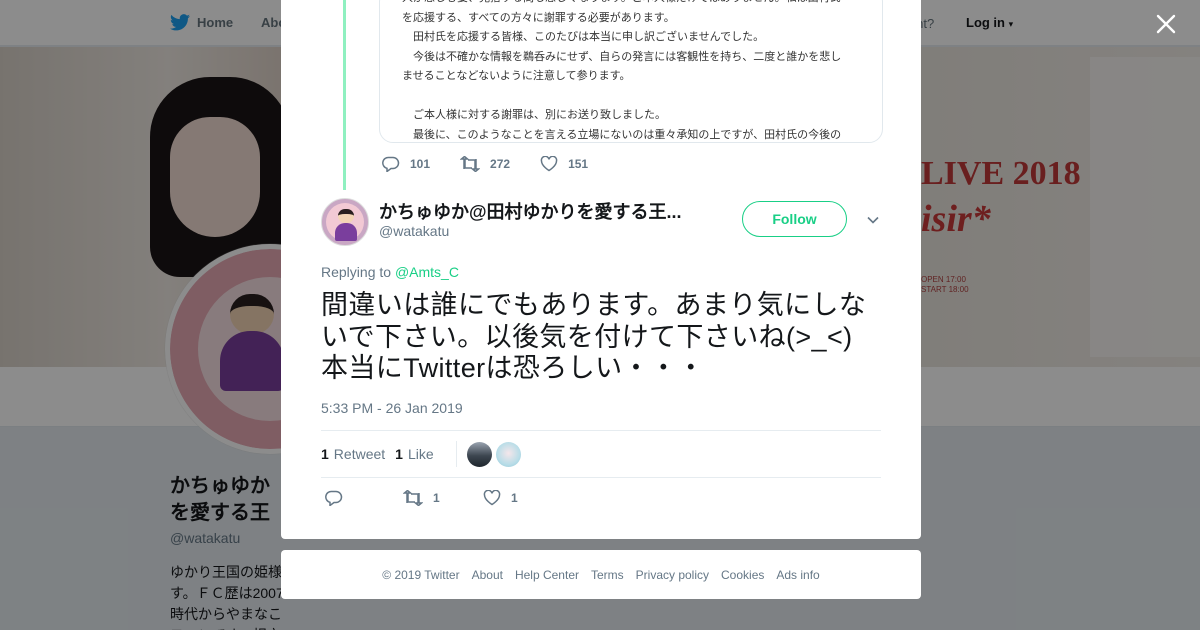 This screenshot has width=1200, height=630. What do you see at coordinates (637, 4) in the screenshot?
I see `quote-text-line: 人が悲しむ姿、見捨する問も悲しくなります。ご本人様だけではありません。私は田村氏` at bounding box center [637, 4].